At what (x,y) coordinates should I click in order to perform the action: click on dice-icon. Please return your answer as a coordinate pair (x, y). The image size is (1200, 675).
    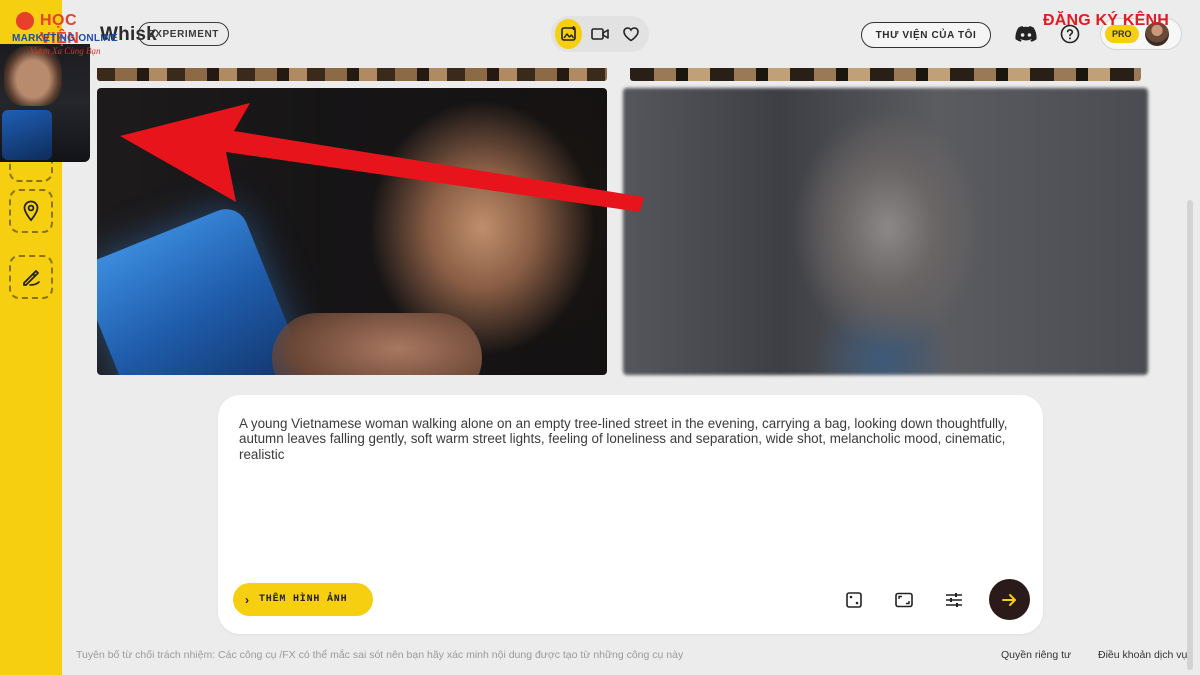
    Looking at the image, I should click on (854, 600).